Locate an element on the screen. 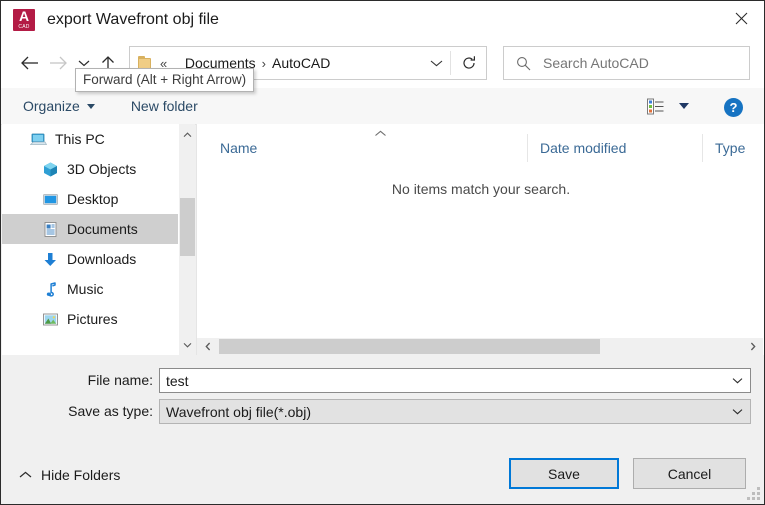 This screenshot has width=765, height=505. sidebar-item-label: Downloads is located at coordinates (102, 259).